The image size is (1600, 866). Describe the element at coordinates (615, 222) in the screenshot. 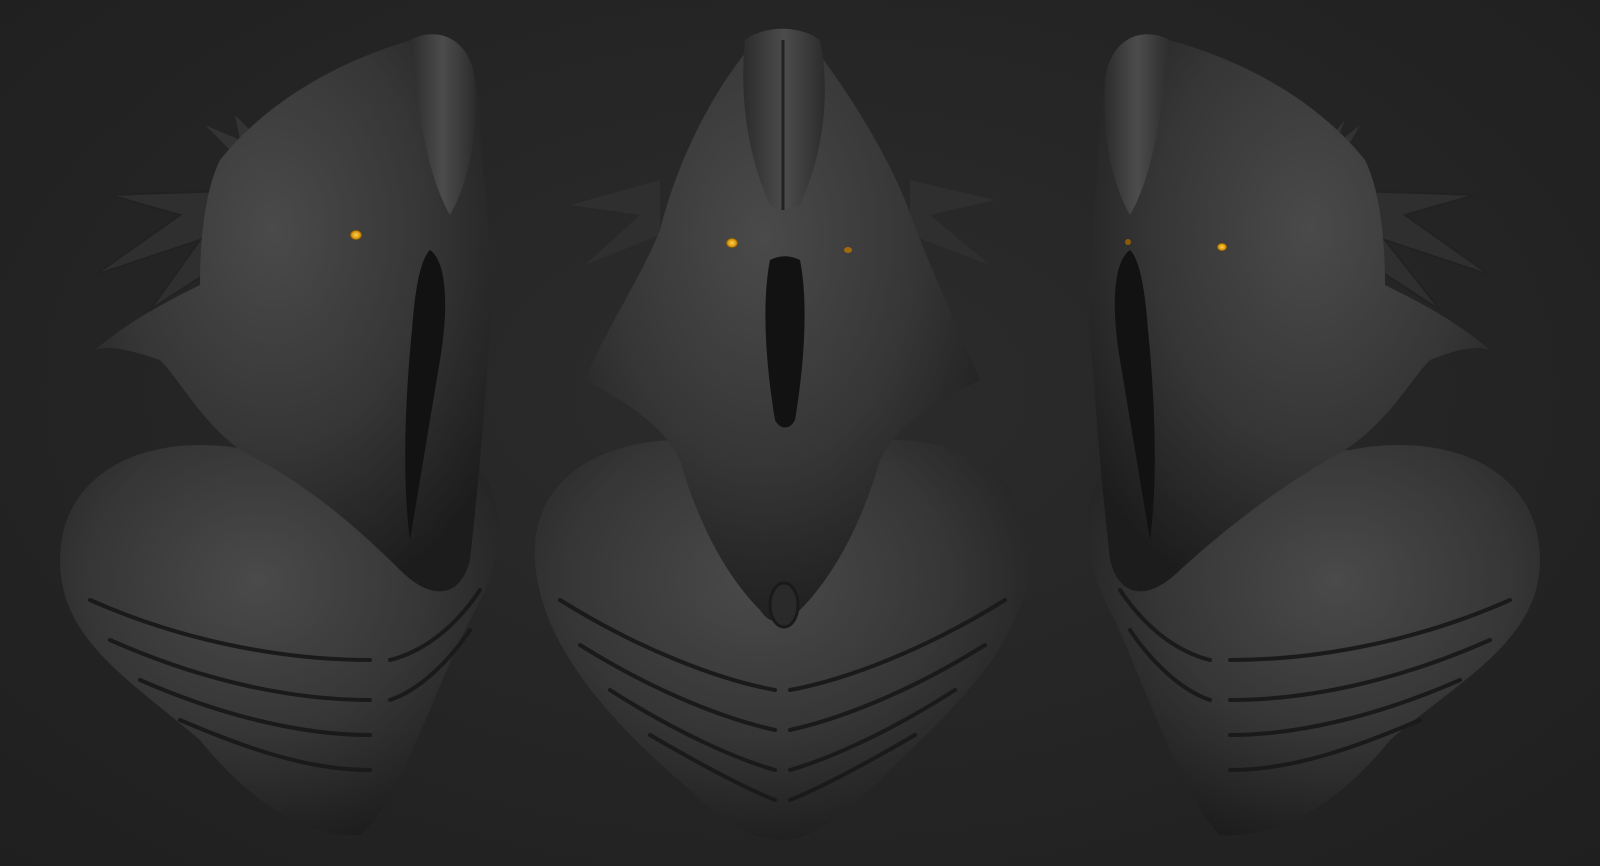

I see `fin-left` at that location.